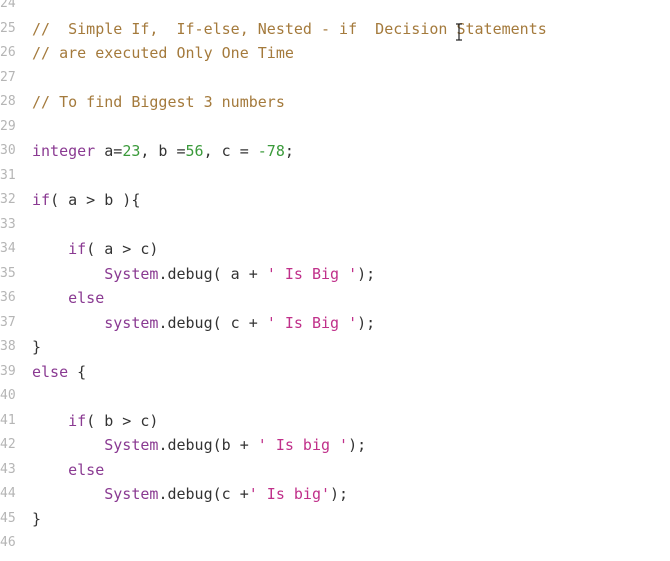 The height and width of the screenshot is (561, 670). What do you see at coordinates (459, 32) in the screenshot?
I see `text-ibeam-cursor-icon` at bounding box center [459, 32].